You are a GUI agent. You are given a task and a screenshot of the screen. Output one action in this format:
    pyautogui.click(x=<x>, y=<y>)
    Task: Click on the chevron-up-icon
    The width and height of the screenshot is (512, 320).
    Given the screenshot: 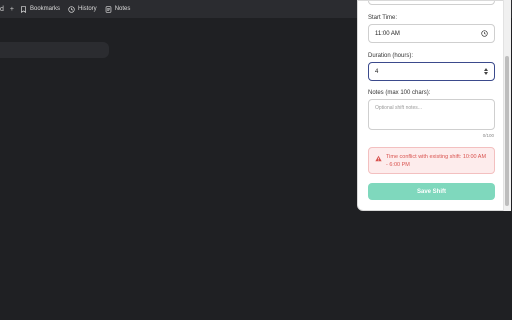 What is the action you would take?
    pyautogui.click(x=486, y=69)
    